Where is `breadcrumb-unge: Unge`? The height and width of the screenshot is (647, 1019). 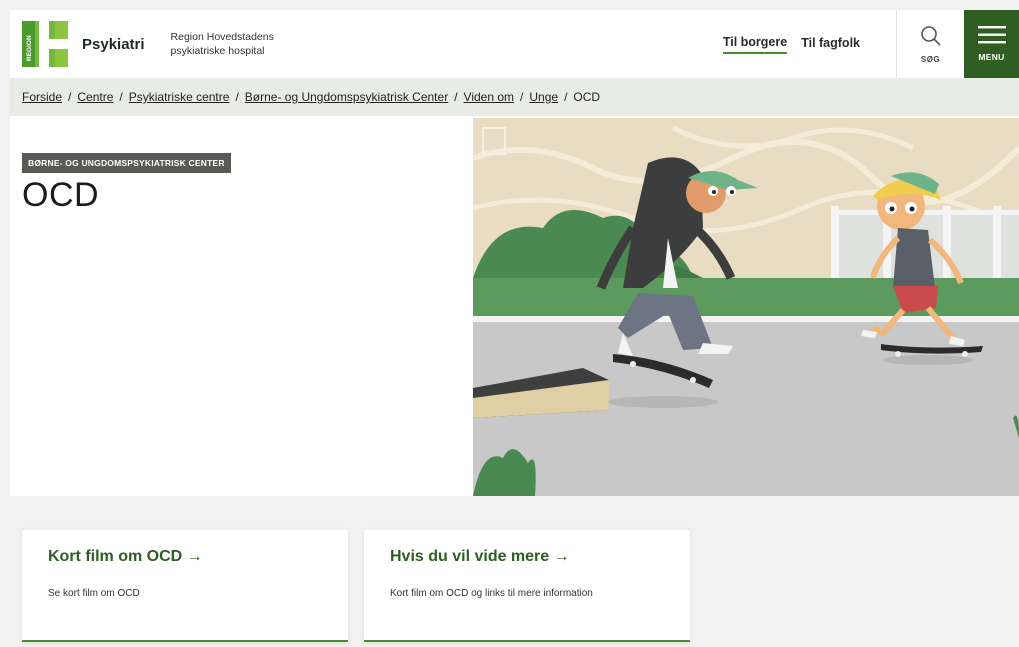
breadcrumb-unge: Unge is located at coordinates (543, 97).